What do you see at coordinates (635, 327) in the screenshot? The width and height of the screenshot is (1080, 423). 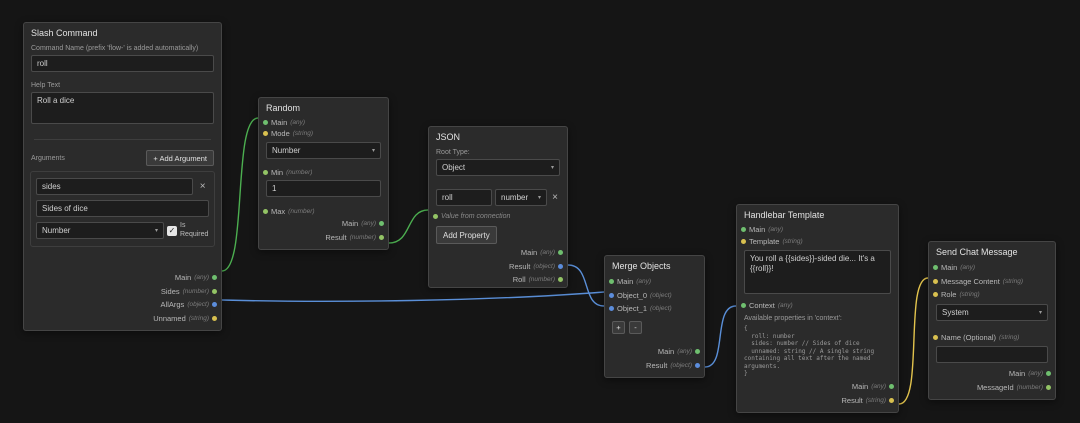 I see `remove-object-button: -` at bounding box center [635, 327].